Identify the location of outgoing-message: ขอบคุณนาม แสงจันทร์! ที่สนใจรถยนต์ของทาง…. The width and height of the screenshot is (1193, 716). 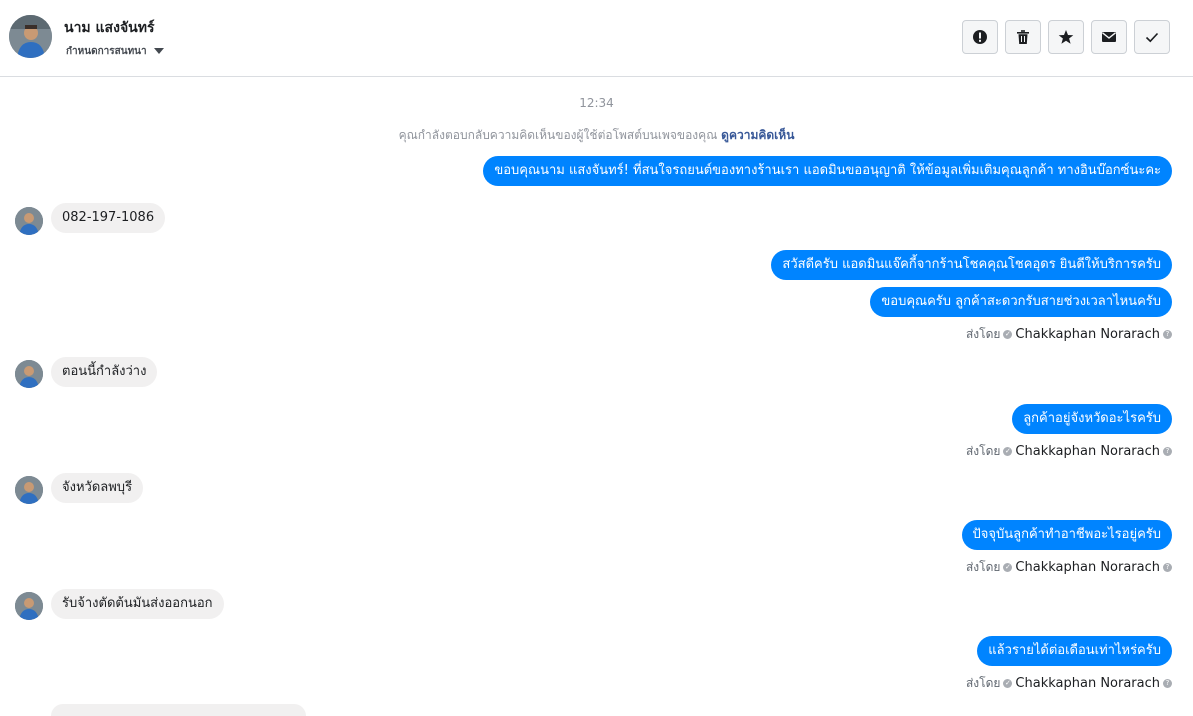
(827, 171).